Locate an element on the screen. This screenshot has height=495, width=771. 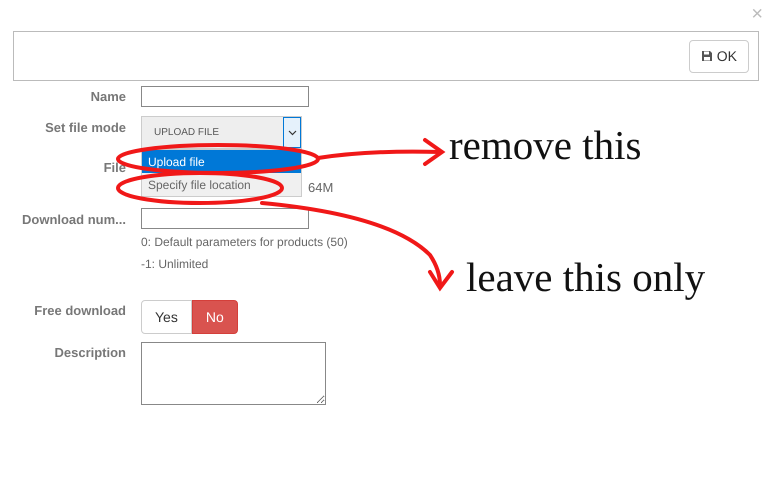
description-field is located at coordinates (233, 373).